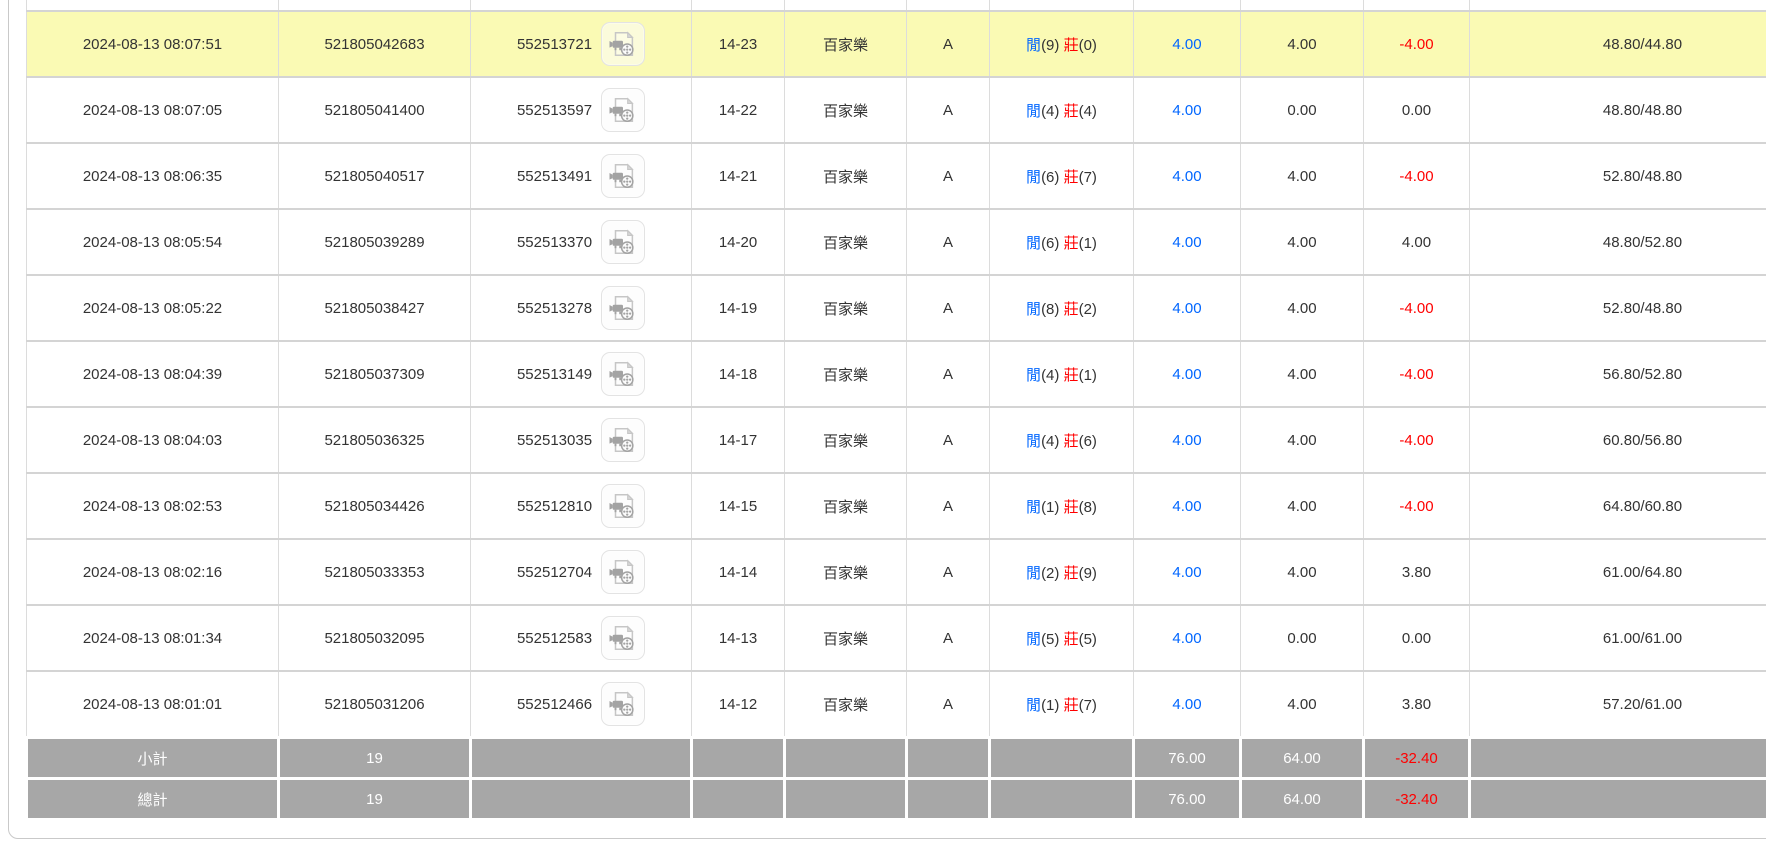  Describe the element at coordinates (738, 506) in the screenshot. I see `cell-shoe-round: 14-15` at that location.